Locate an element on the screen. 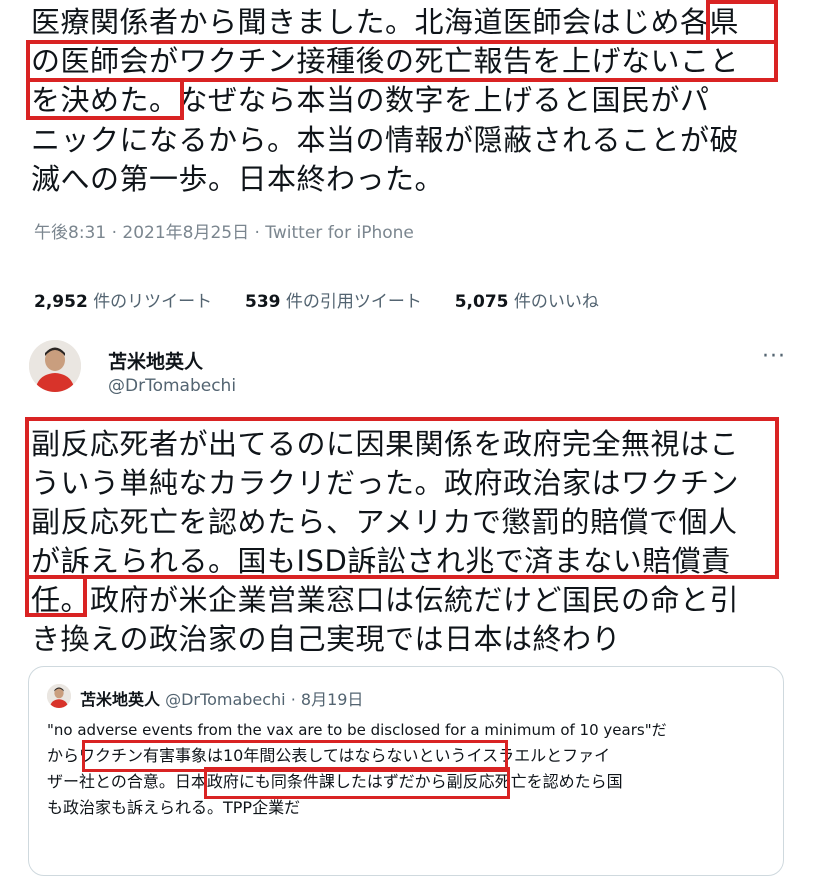 The height and width of the screenshot is (876, 828). quoted-avatar is located at coordinates (59, 696).